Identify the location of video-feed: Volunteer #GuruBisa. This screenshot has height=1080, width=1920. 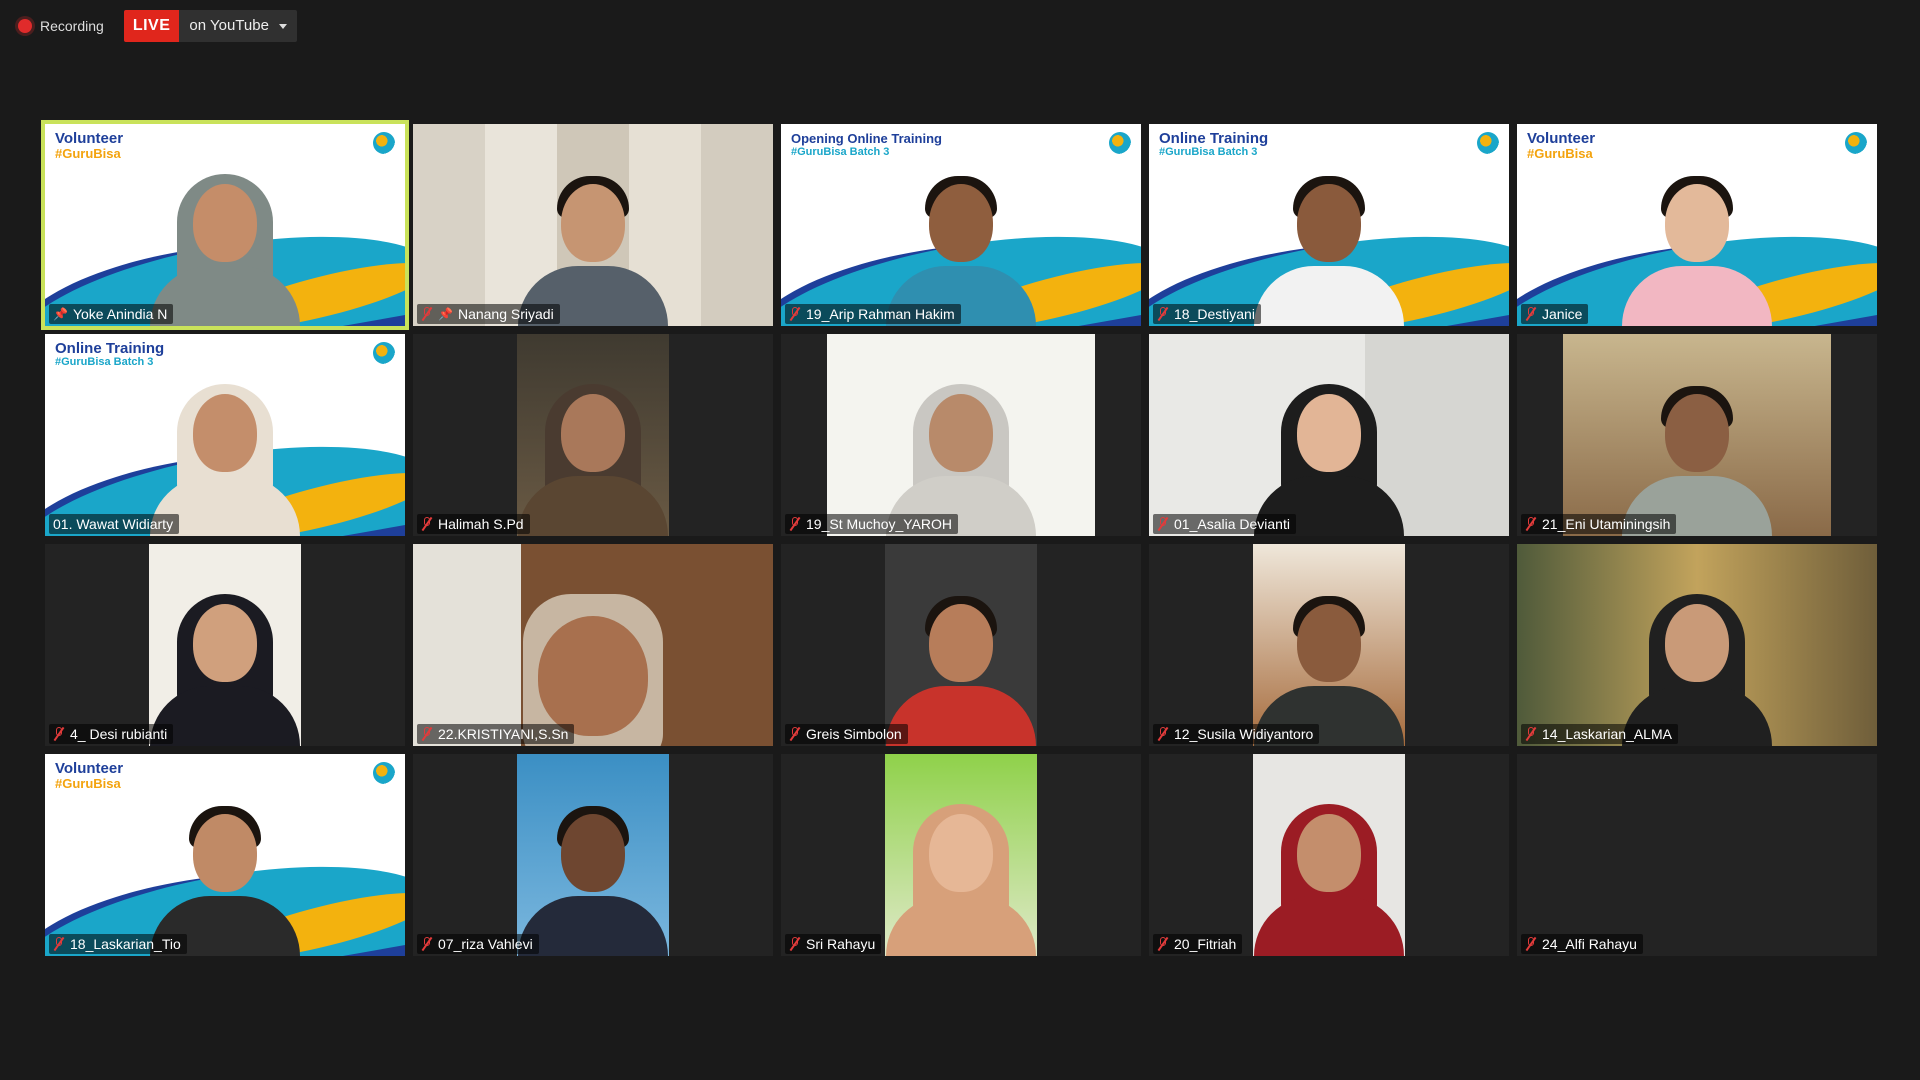
(225, 855).